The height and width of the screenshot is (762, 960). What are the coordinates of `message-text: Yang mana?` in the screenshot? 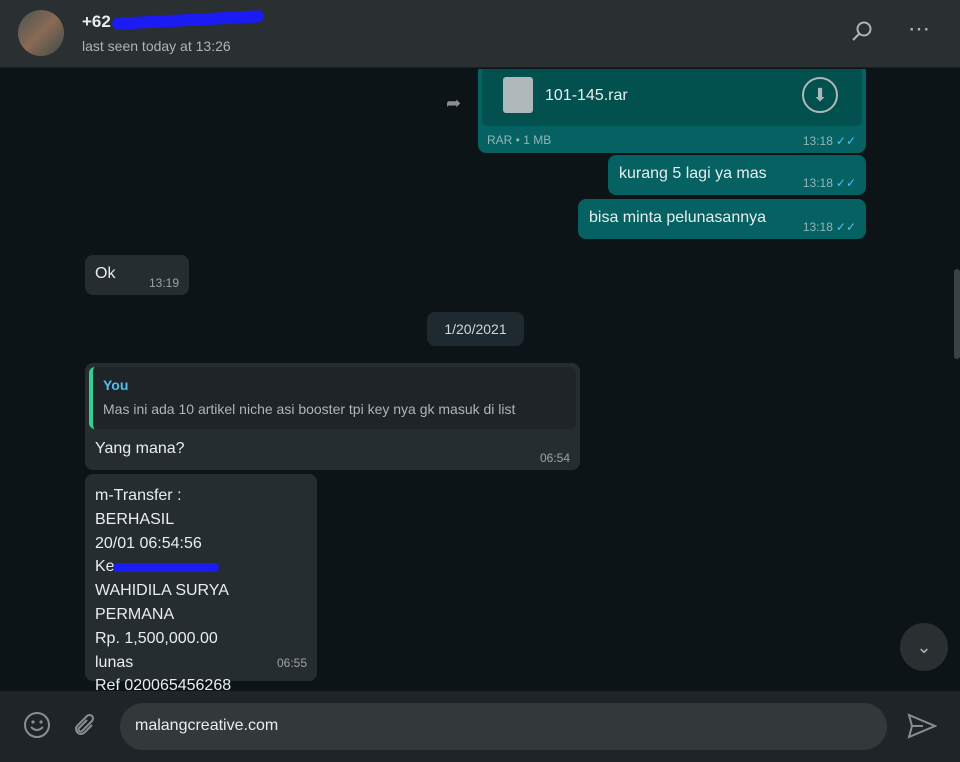 It's located at (140, 448).